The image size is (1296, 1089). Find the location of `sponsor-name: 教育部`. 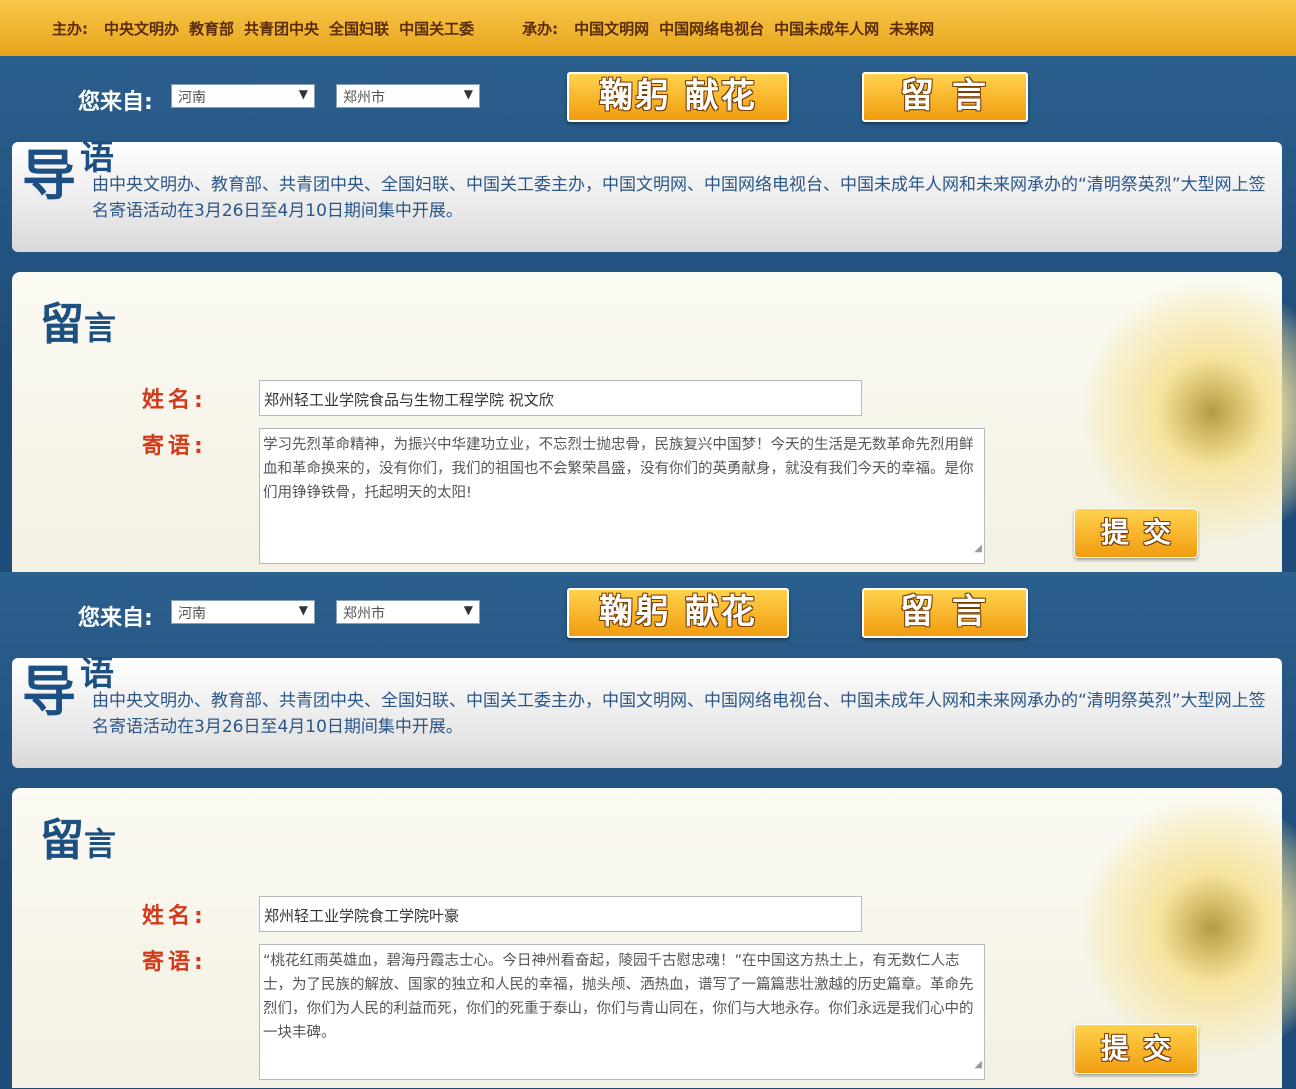

sponsor-name: 教育部 is located at coordinates (212, 28).